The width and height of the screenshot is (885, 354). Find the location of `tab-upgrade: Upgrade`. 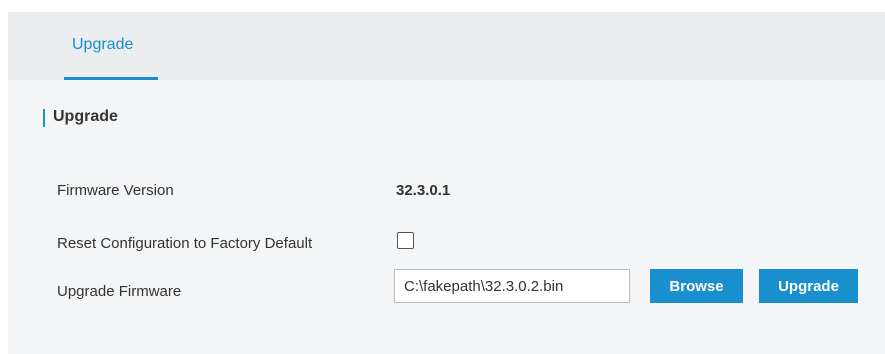

tab-upgrade: Upgrade is located at coordinates (111, 46).